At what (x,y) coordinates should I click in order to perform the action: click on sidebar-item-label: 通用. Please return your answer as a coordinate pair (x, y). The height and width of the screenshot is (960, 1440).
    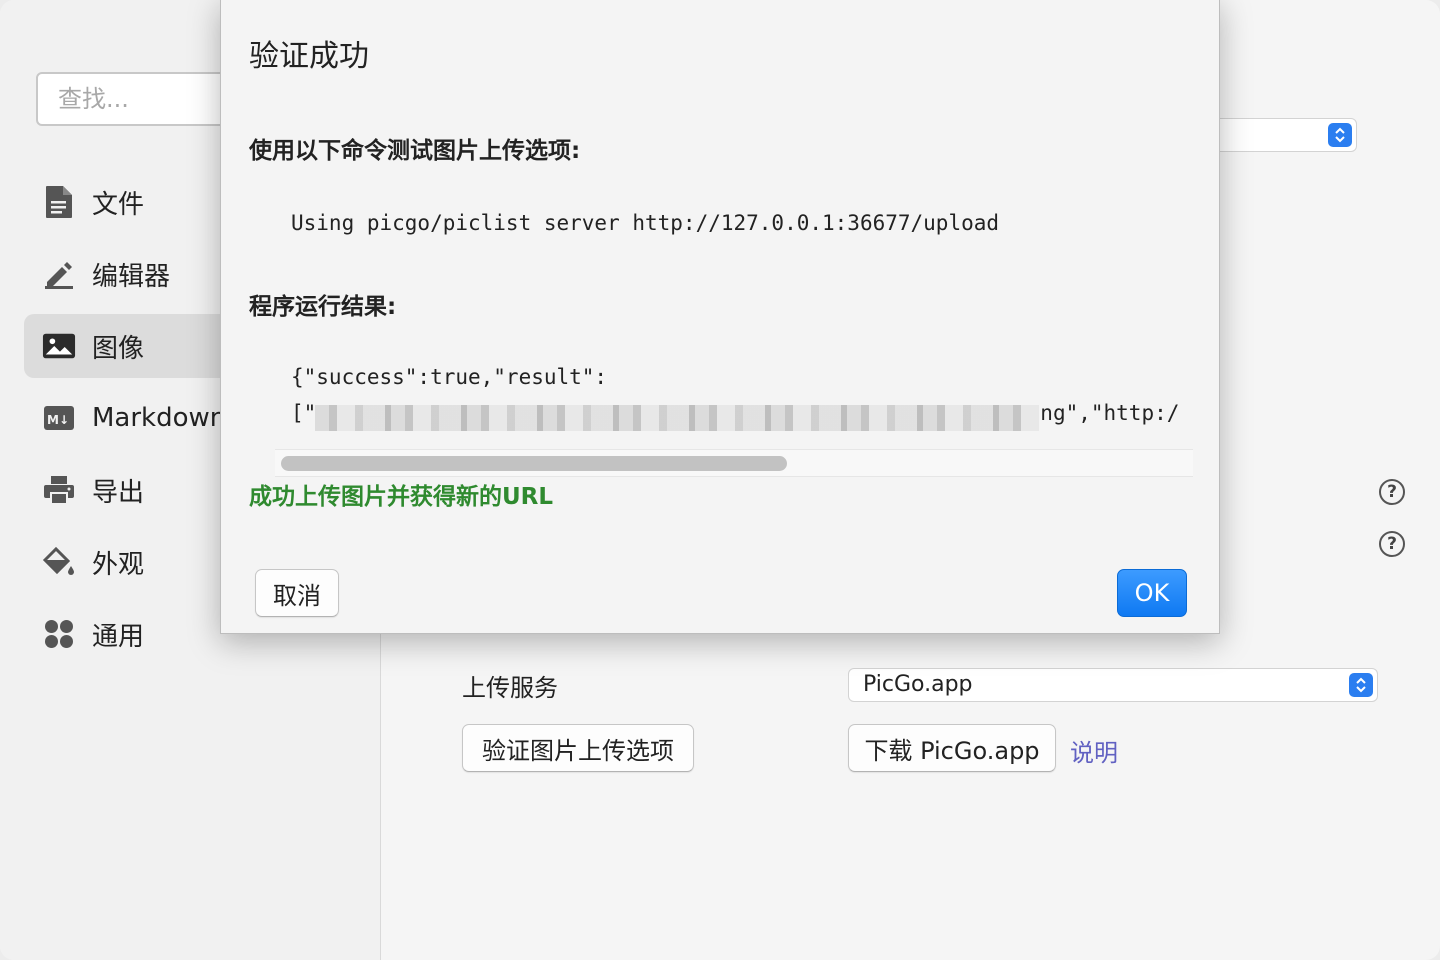
    Looking at the image, I should click on (118, 636).